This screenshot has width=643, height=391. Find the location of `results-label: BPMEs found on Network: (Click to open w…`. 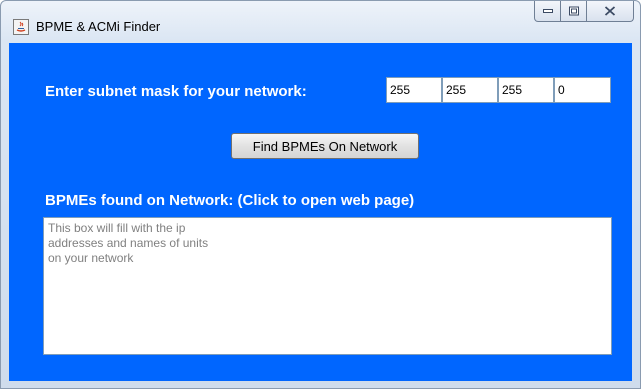

results-label: BPMEs found on Network: (Click to open w… is located at coordinates (230, 200).